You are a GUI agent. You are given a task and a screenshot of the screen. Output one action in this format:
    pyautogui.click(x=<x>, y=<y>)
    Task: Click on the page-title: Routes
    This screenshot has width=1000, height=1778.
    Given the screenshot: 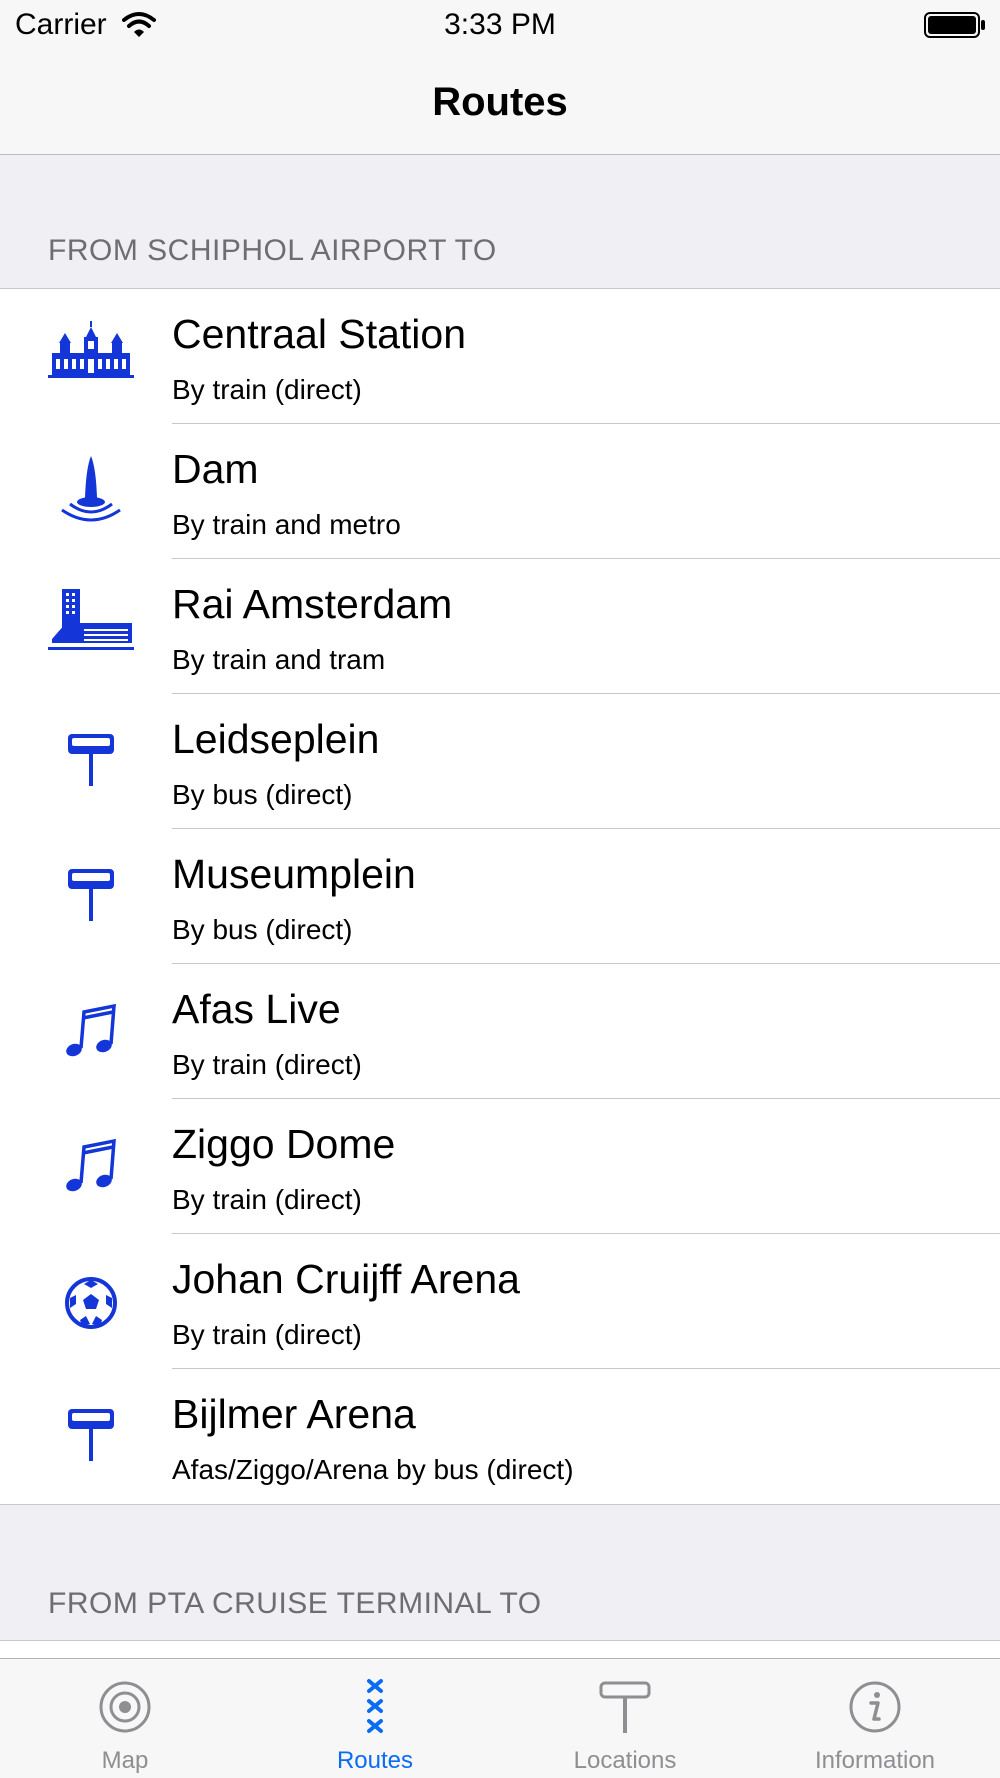 What is the action you would take?
    pyautogui.click(x=500, y=102)
    